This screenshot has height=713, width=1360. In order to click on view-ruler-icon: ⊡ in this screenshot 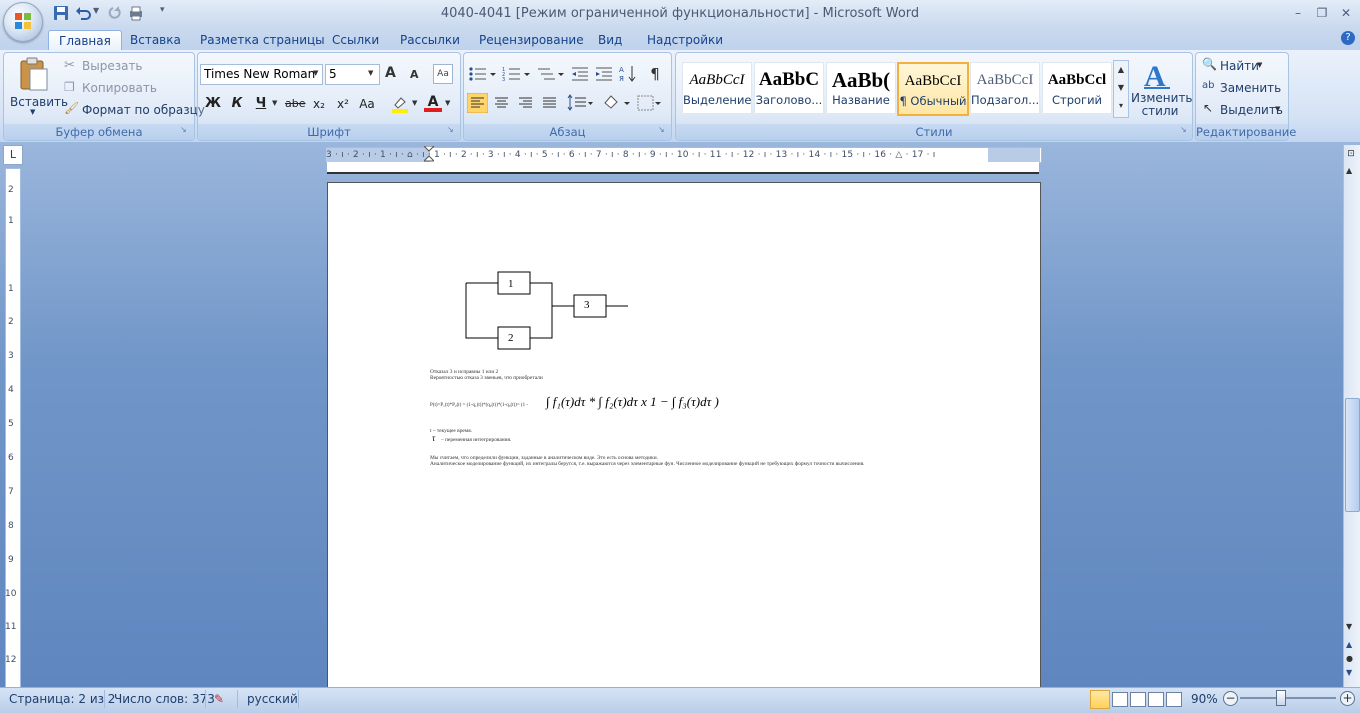, I will do `click(1351, 155)`.